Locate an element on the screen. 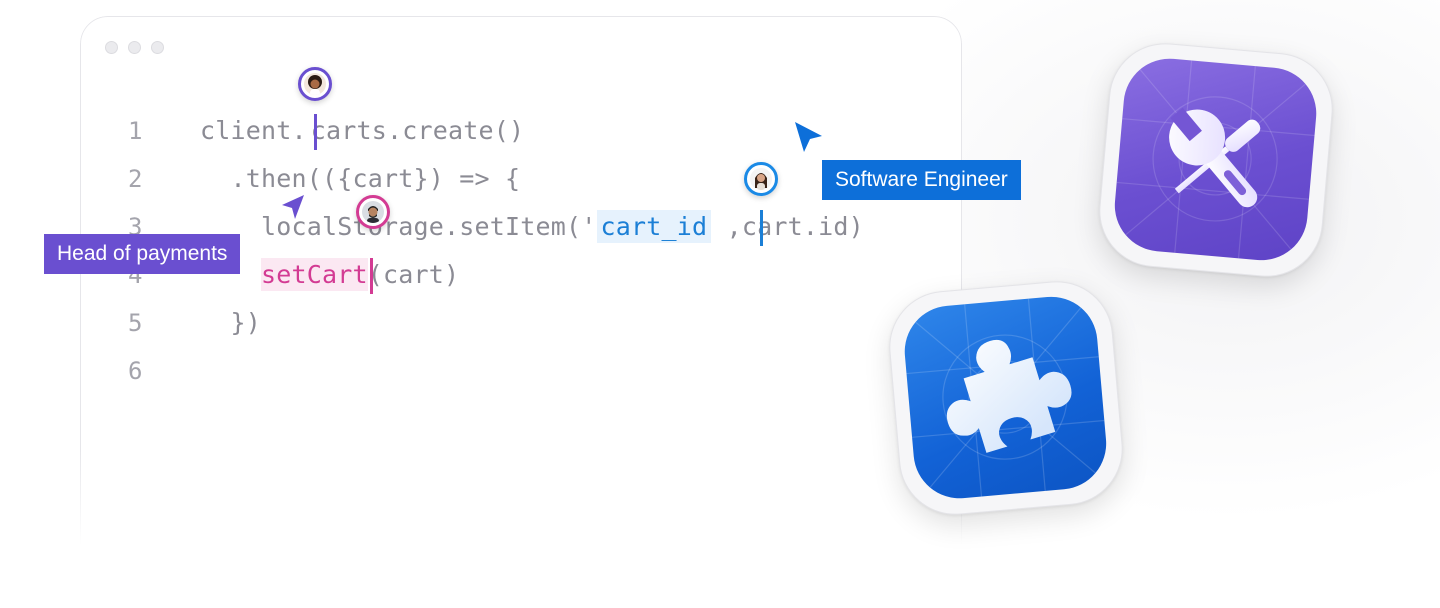  tools-app-tile is located at coordinates (1216, 159).